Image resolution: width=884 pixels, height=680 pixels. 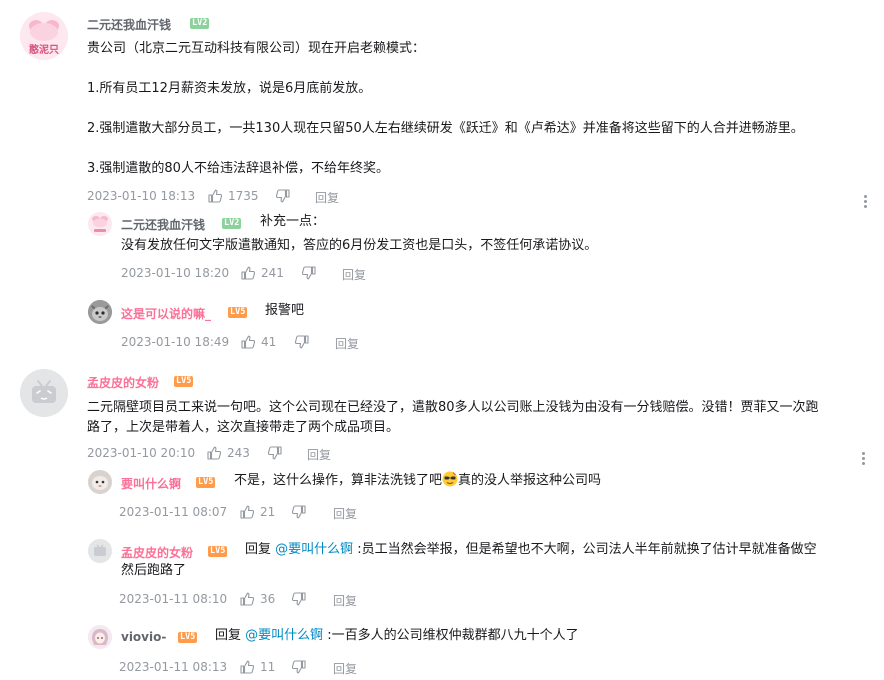 What do you see at coordinates (143, 637) in the screenshot?
I see `username: viovio-` at bounding box center [143, 637].